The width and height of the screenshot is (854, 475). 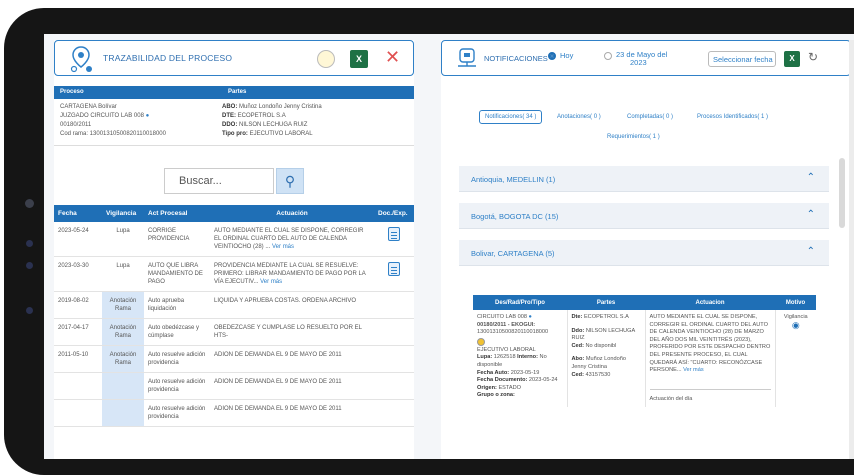 What do you see at coordinates (644, 179) in the screenshot?
I see `accordion-antioquia: Antioquia, MEDELLIN (1) ⌃` at bounding box center [644, 179].